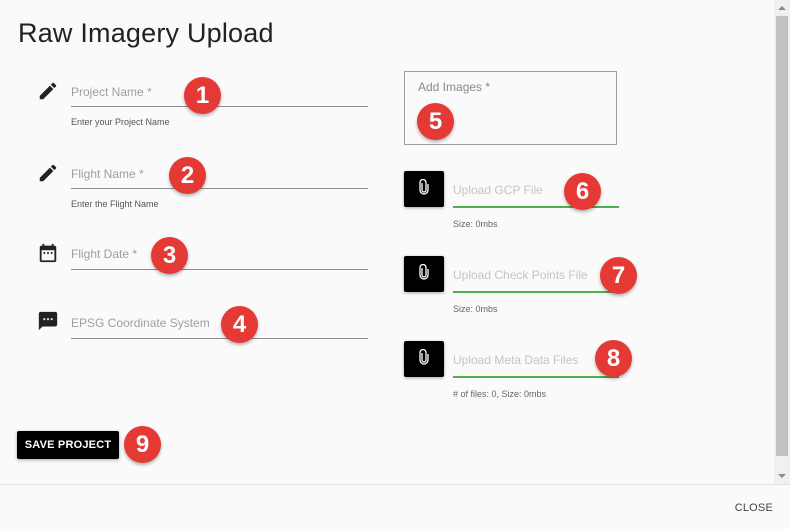 The height and width of the screenshot is (529, 790). What do you see at coordinates (754, 508) in the screenshot?
I see `close-button: CLOSE` at bounding box center [754, 508].